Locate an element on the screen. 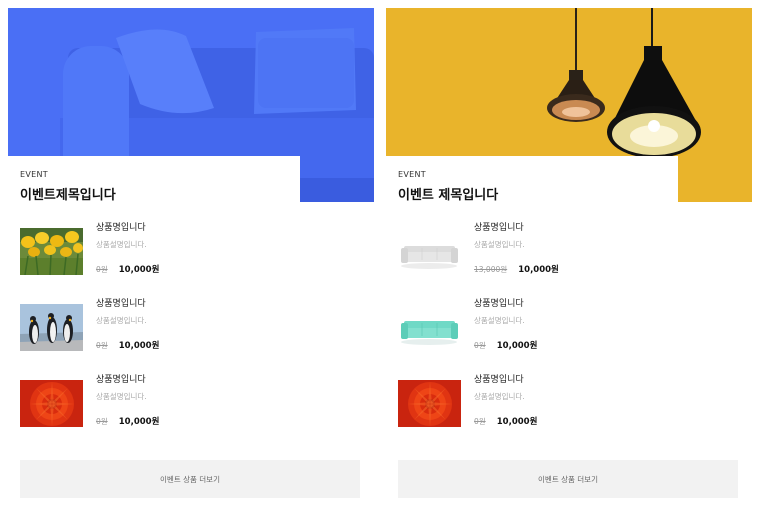 Image resolution: width=760 pixels, height=513 pixels. product-item: 상품명입니다 상품설명입니다. 13,000원 10,000원 is located at coordinates (568, 248).